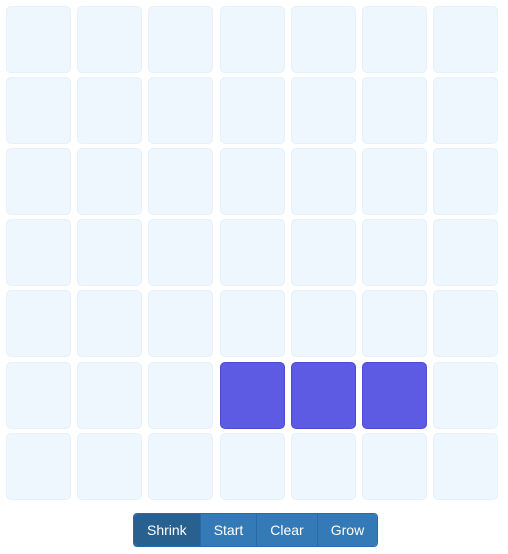  What do you see at coordinates (287, 530) in the screenshot?
I see `clear-button: Clear` at bounding box center [287, 530].